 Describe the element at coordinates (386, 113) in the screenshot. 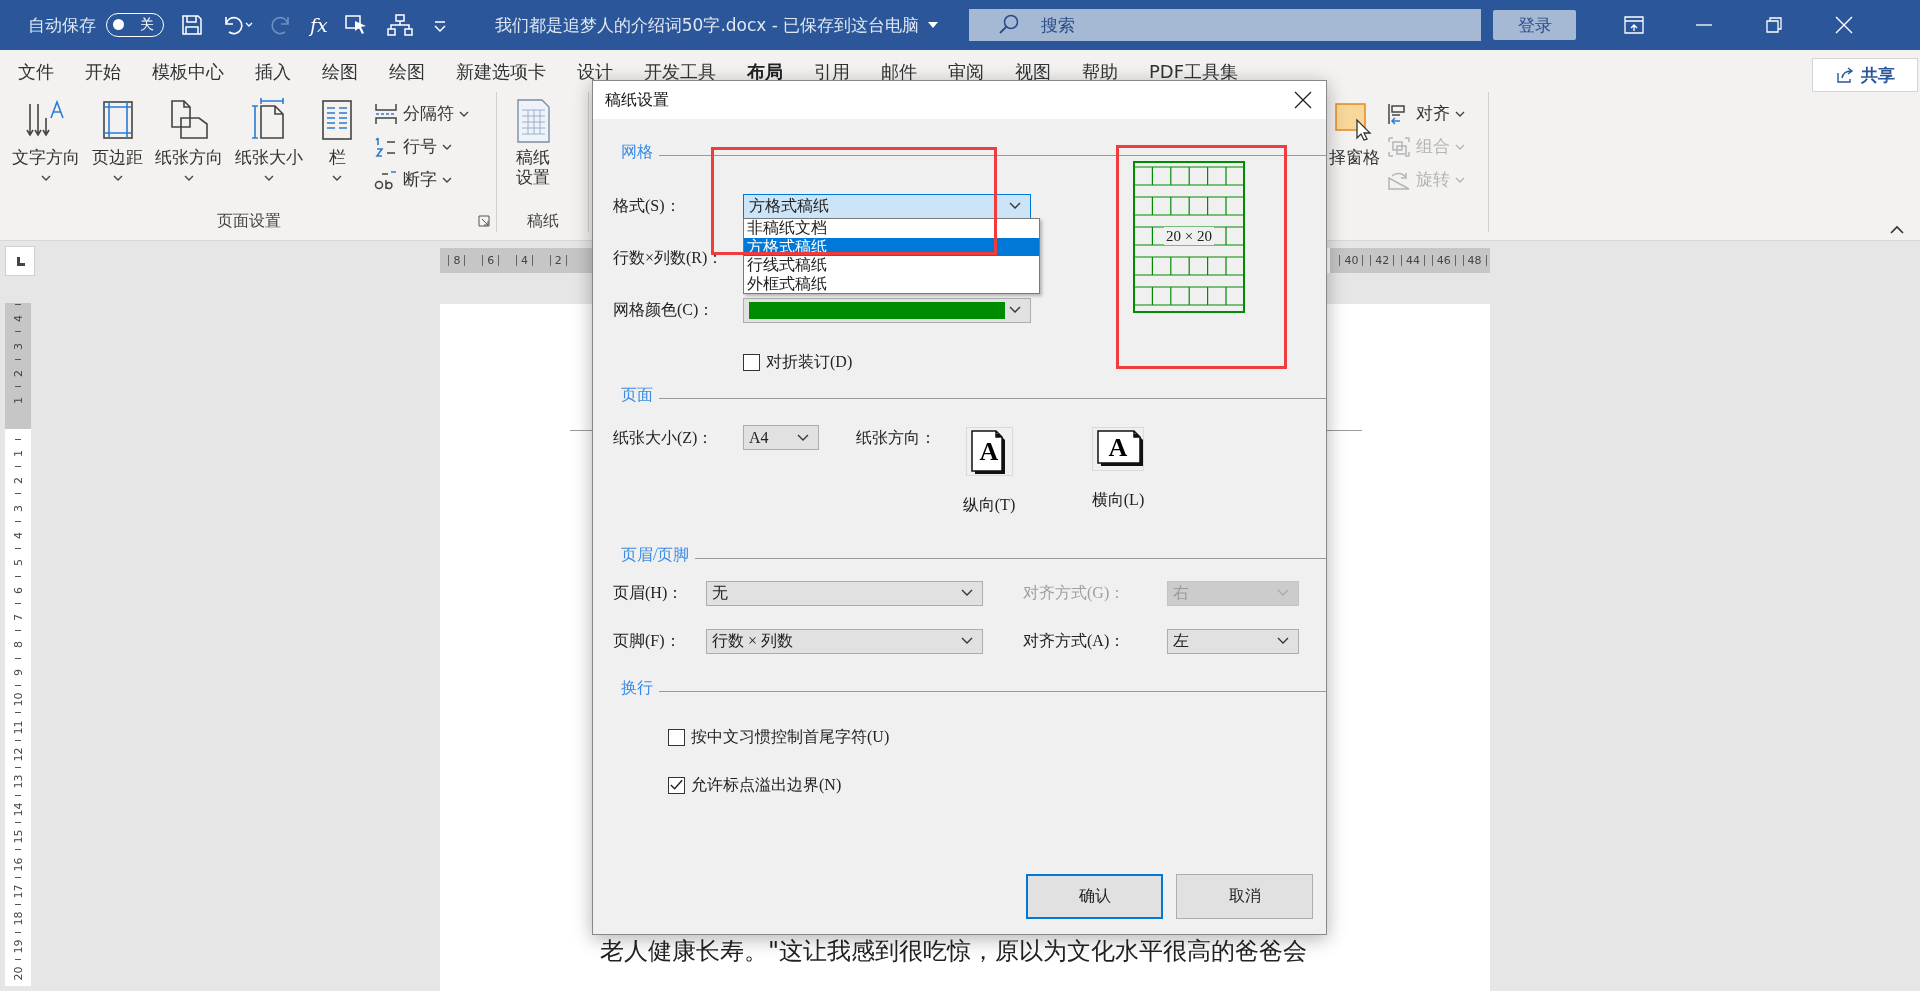

I see `breaks-icon` at that location.